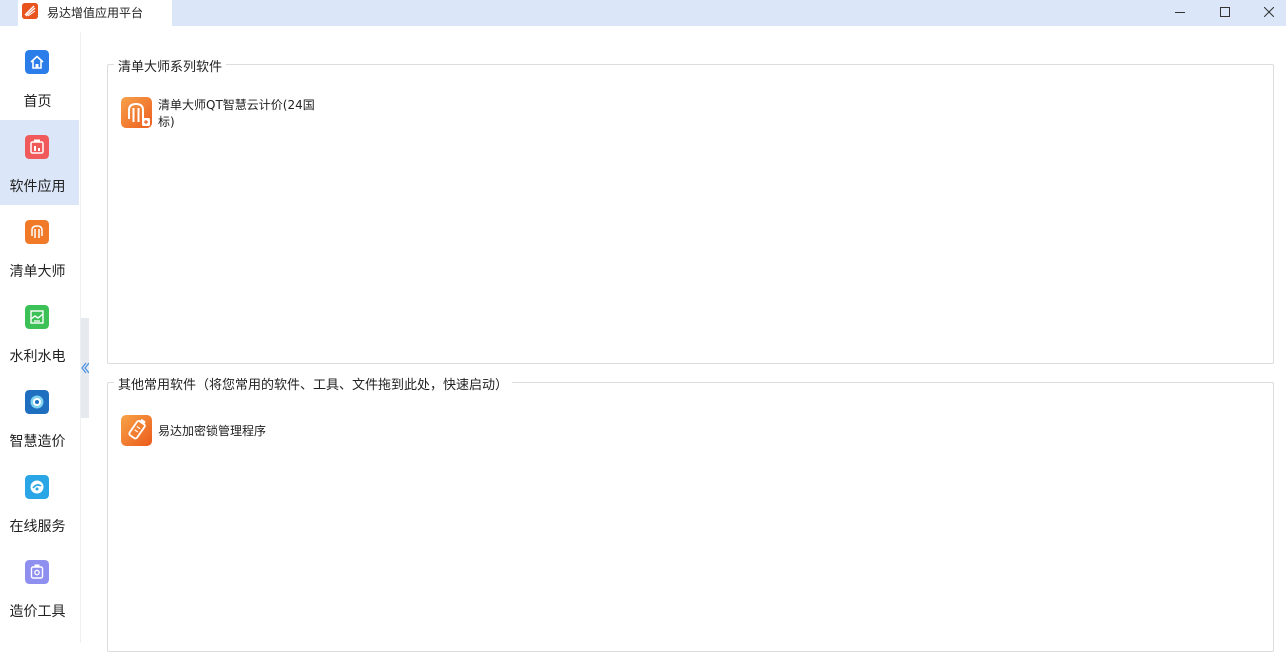  I want to click on sidebar-item-label: 造价工具, so click(37, 612).